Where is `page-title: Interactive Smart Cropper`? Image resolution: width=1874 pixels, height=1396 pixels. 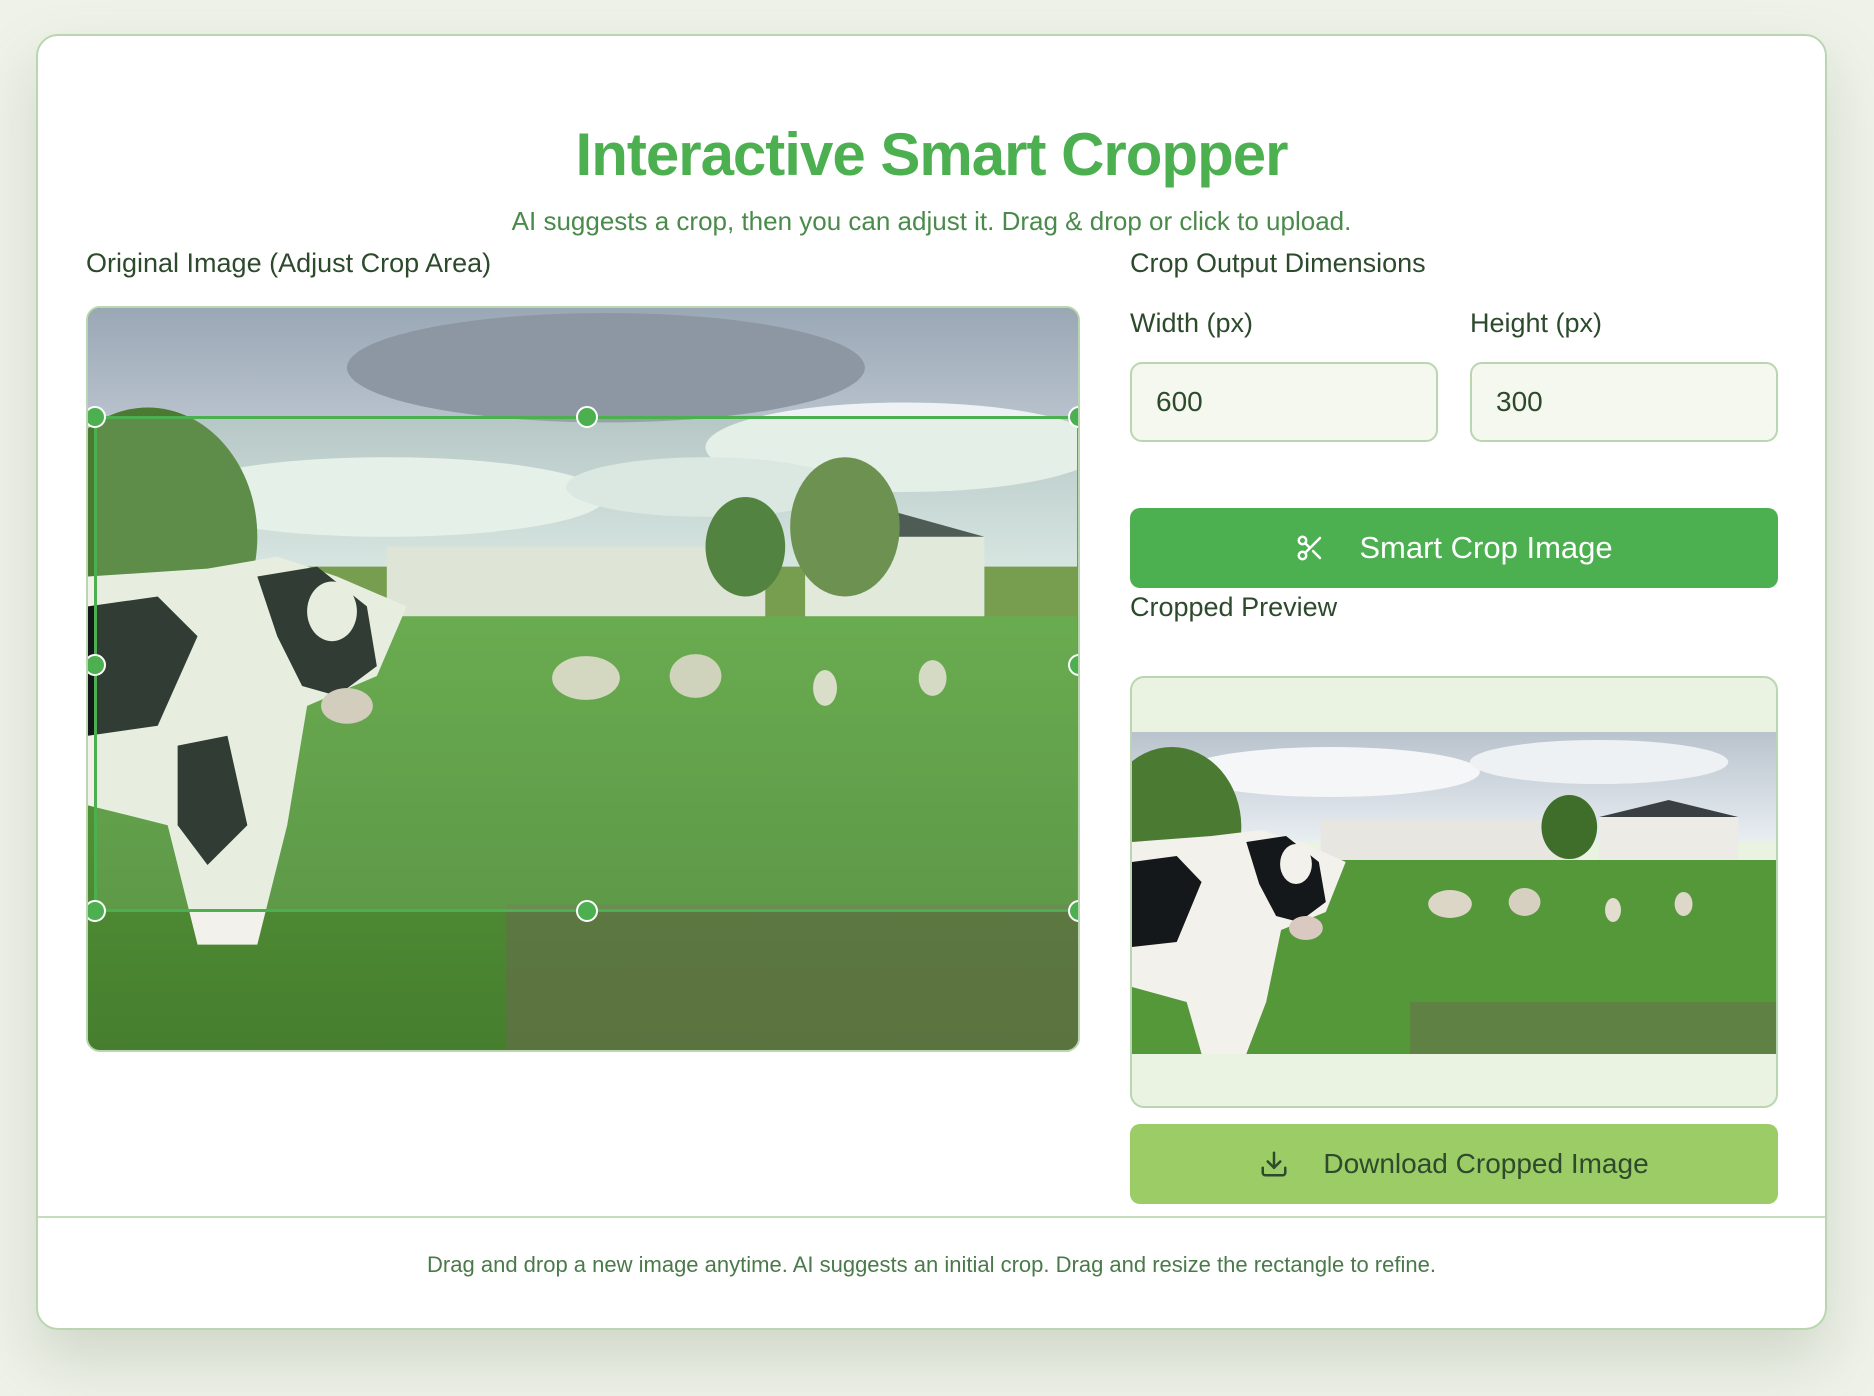
page-title: Interactive Smart Cropper is located at coordinates (932, 154).